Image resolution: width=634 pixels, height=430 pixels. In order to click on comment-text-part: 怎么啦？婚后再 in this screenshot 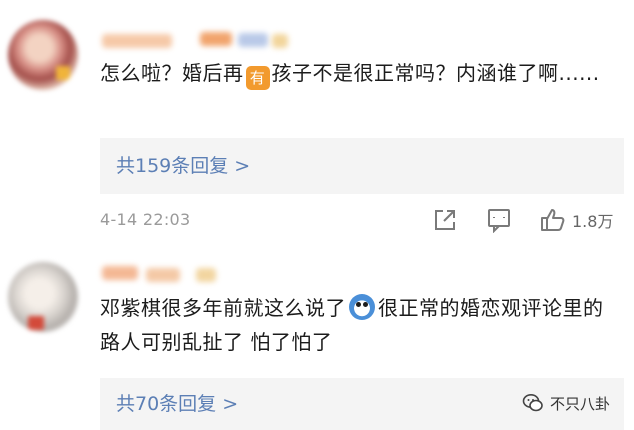, I will do `click(172, 73)`.